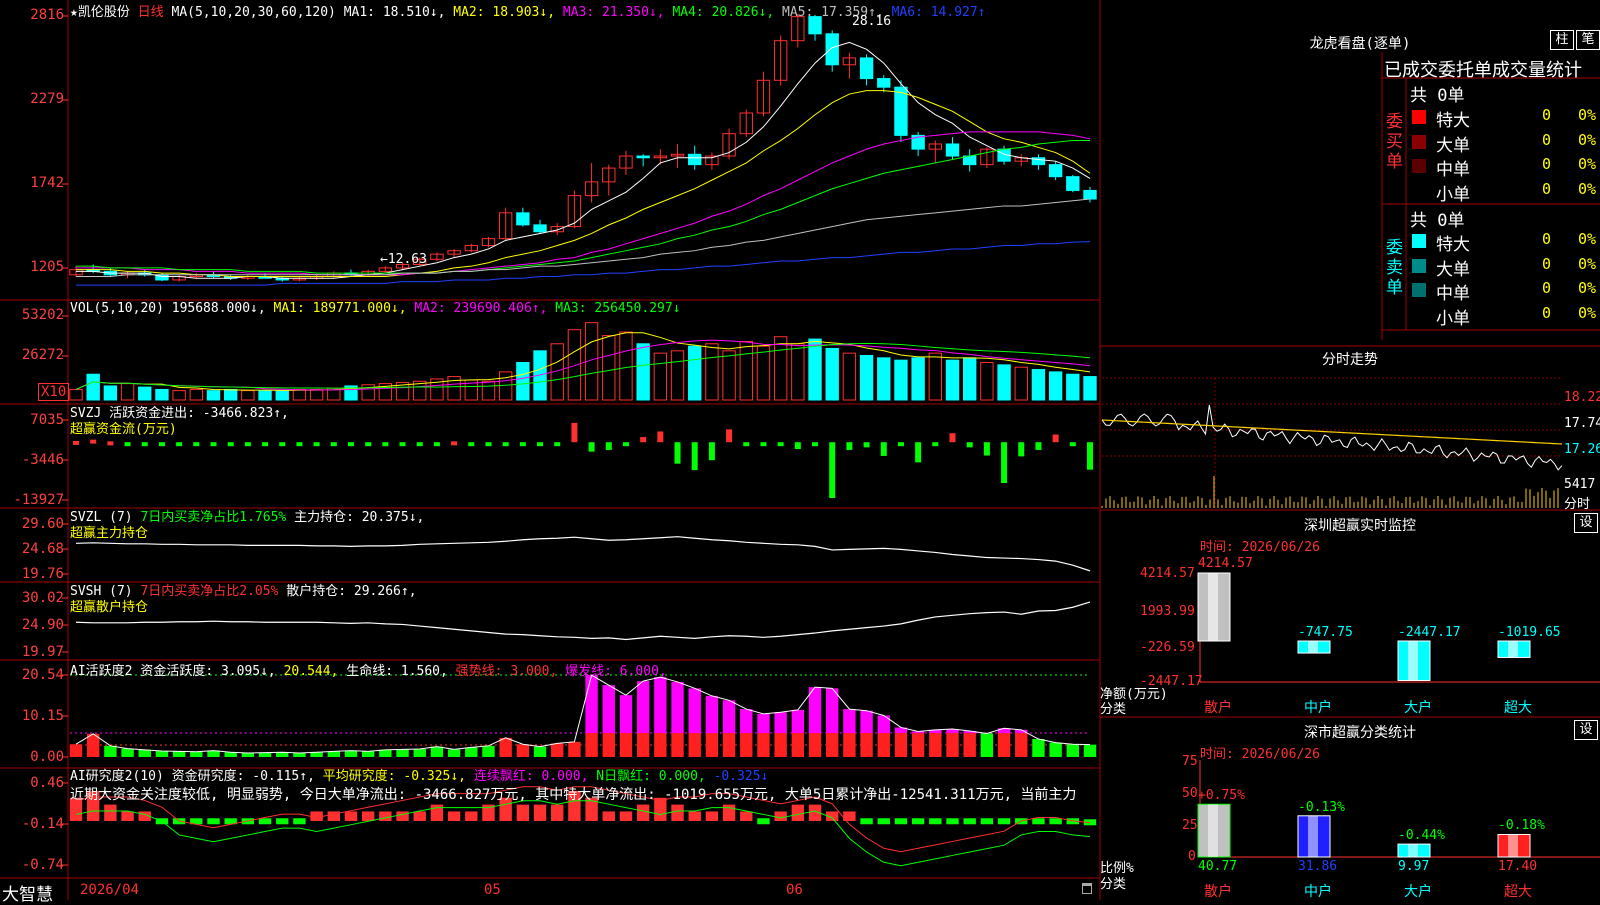 The width and height of the screenshot is (1600, 905). I want to click on sz-class-time: 时间: 2026/06/26, so click(1260, 754).